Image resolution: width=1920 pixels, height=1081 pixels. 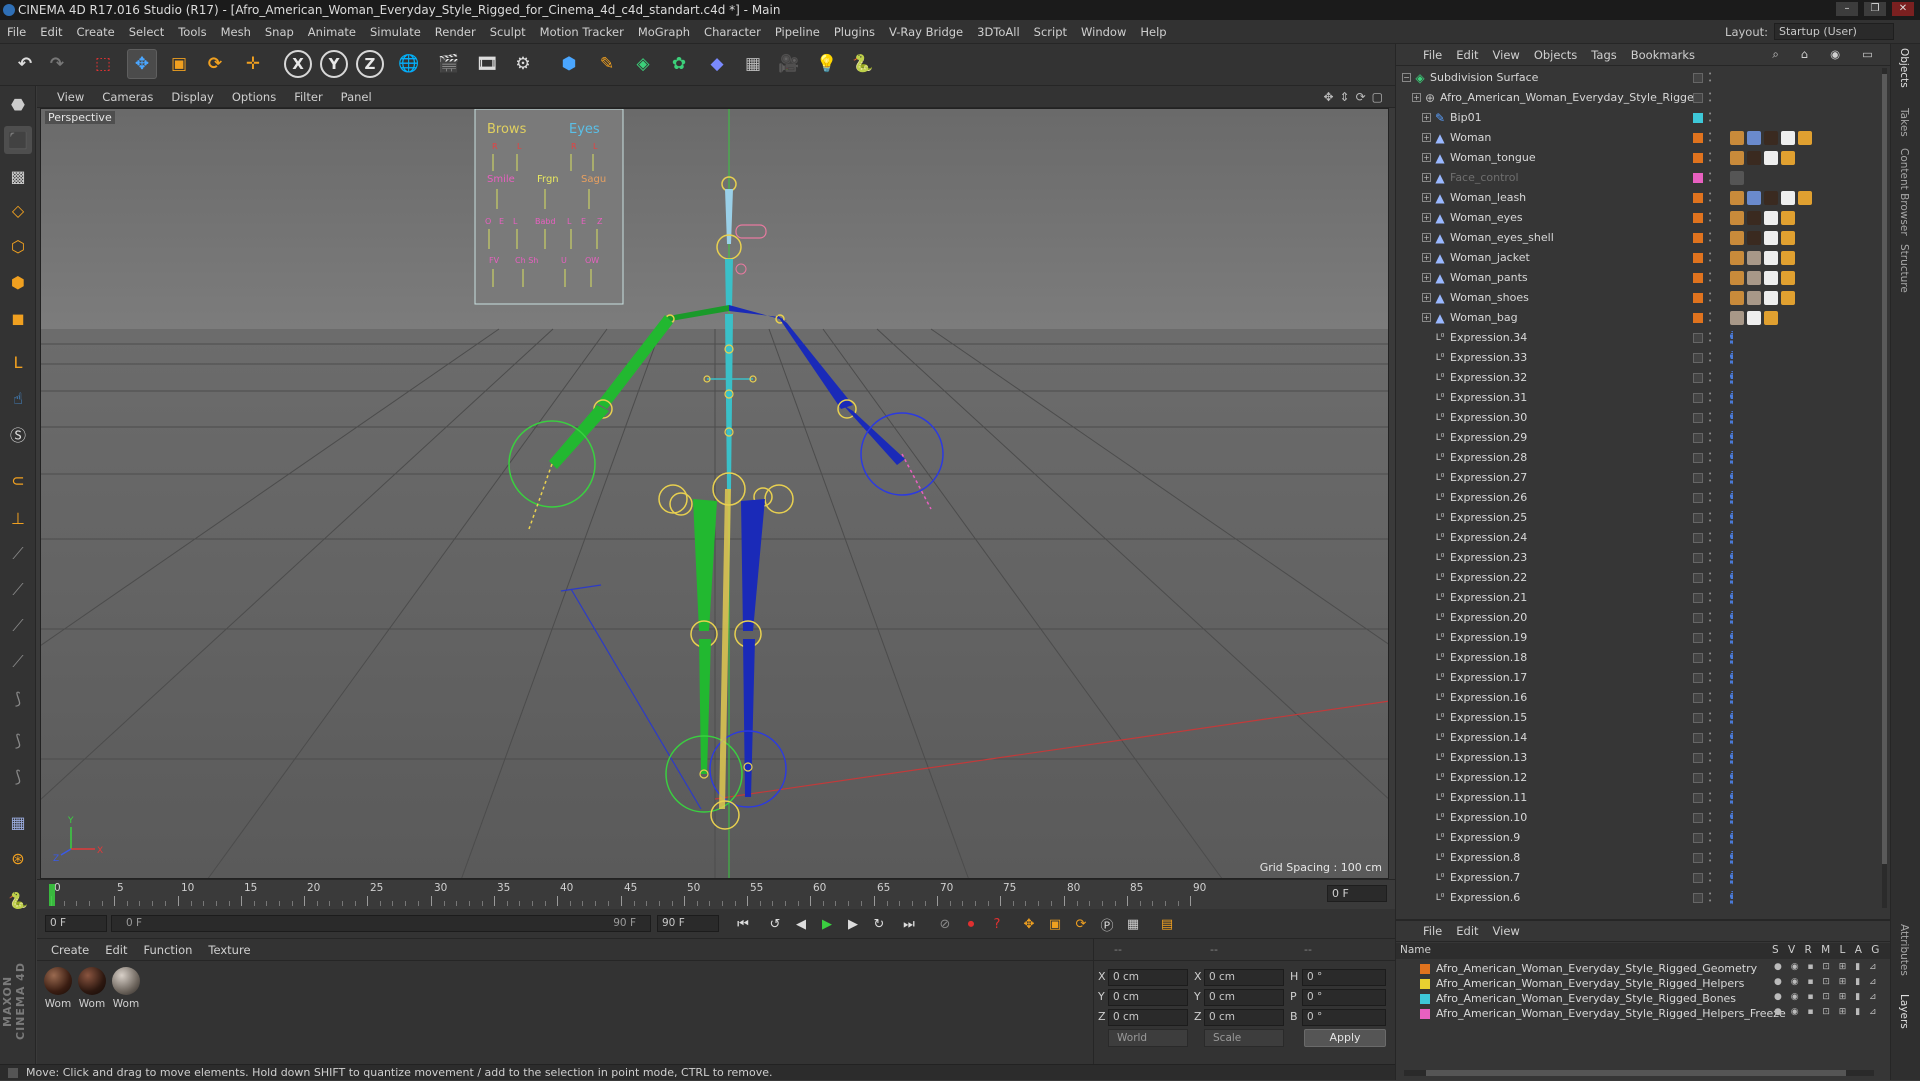 I want to click on viewport-menu-filter: Filter, so click(x=308, y=97).